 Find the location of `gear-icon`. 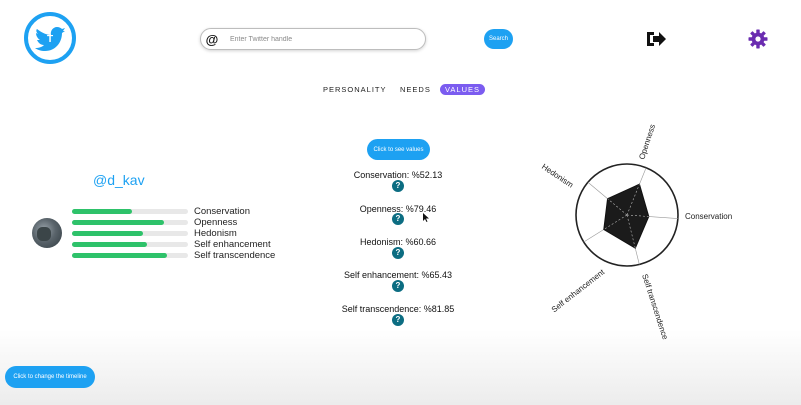

gear-icon is located at coordinates (758, 39).